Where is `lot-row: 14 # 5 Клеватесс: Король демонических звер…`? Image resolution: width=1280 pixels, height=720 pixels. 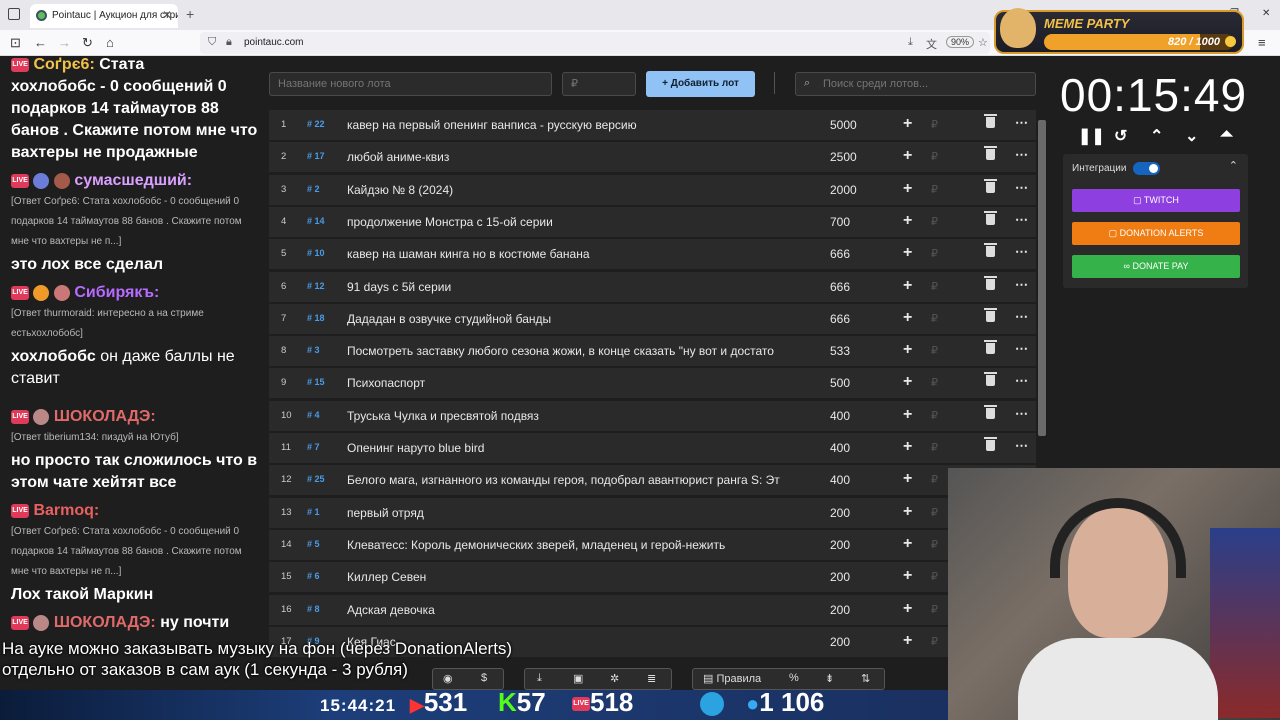 lot-row: 14 # 5 Клеватесс: Король демонических звер… is located at coordinates (652, 544).